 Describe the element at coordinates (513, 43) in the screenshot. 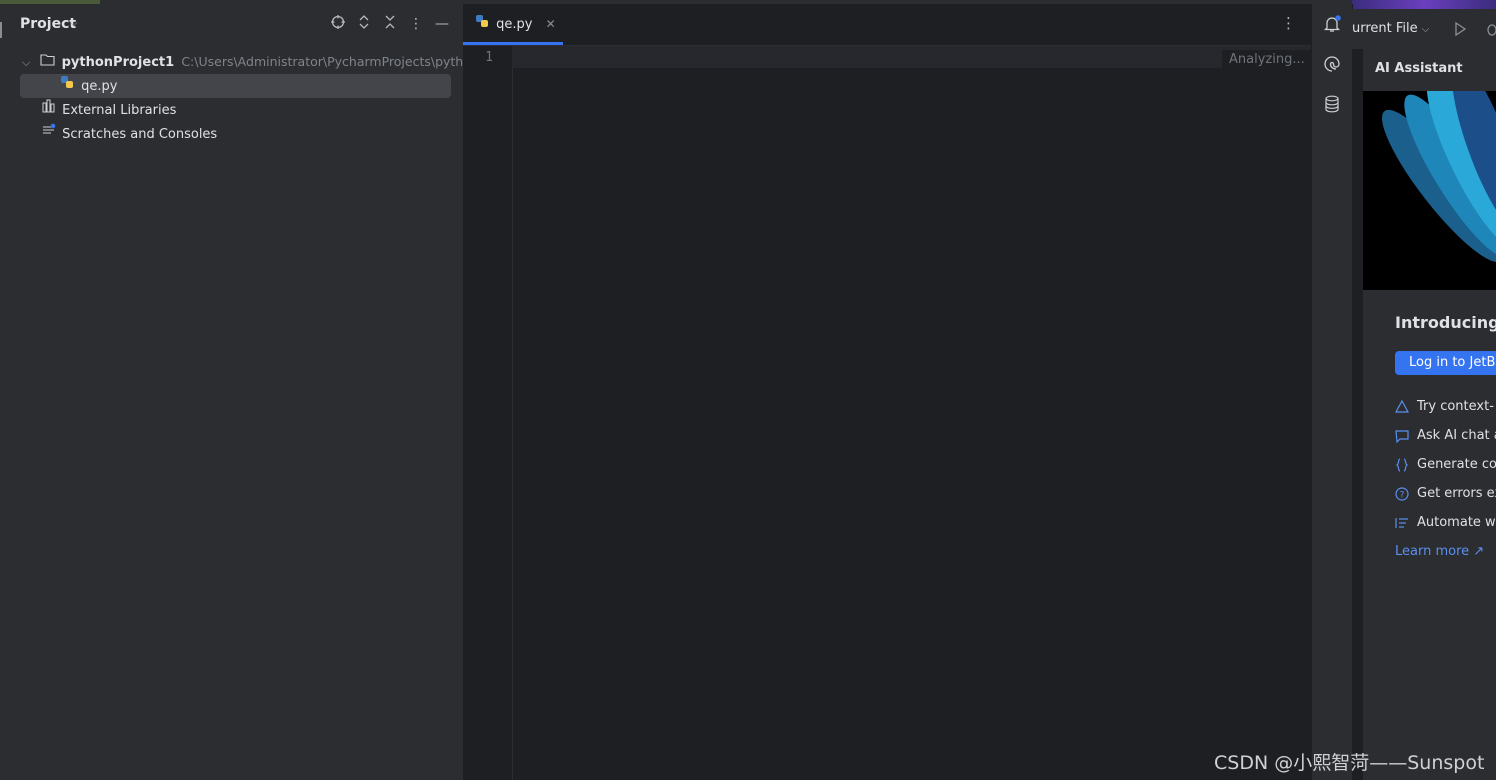

I see `active-tab-indicator` at that location.